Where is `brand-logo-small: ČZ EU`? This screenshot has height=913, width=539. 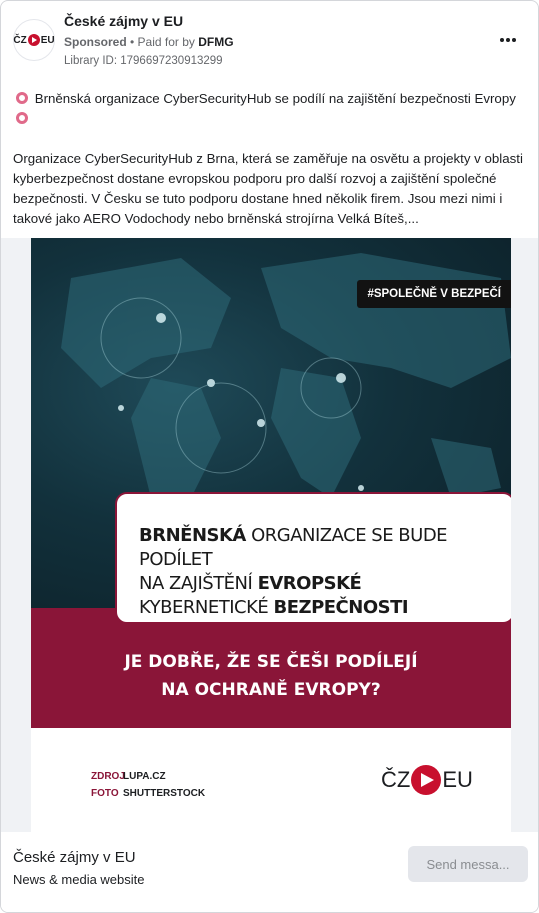
brand-logo-small: ČZ EU is located at coordinates (34, 40).